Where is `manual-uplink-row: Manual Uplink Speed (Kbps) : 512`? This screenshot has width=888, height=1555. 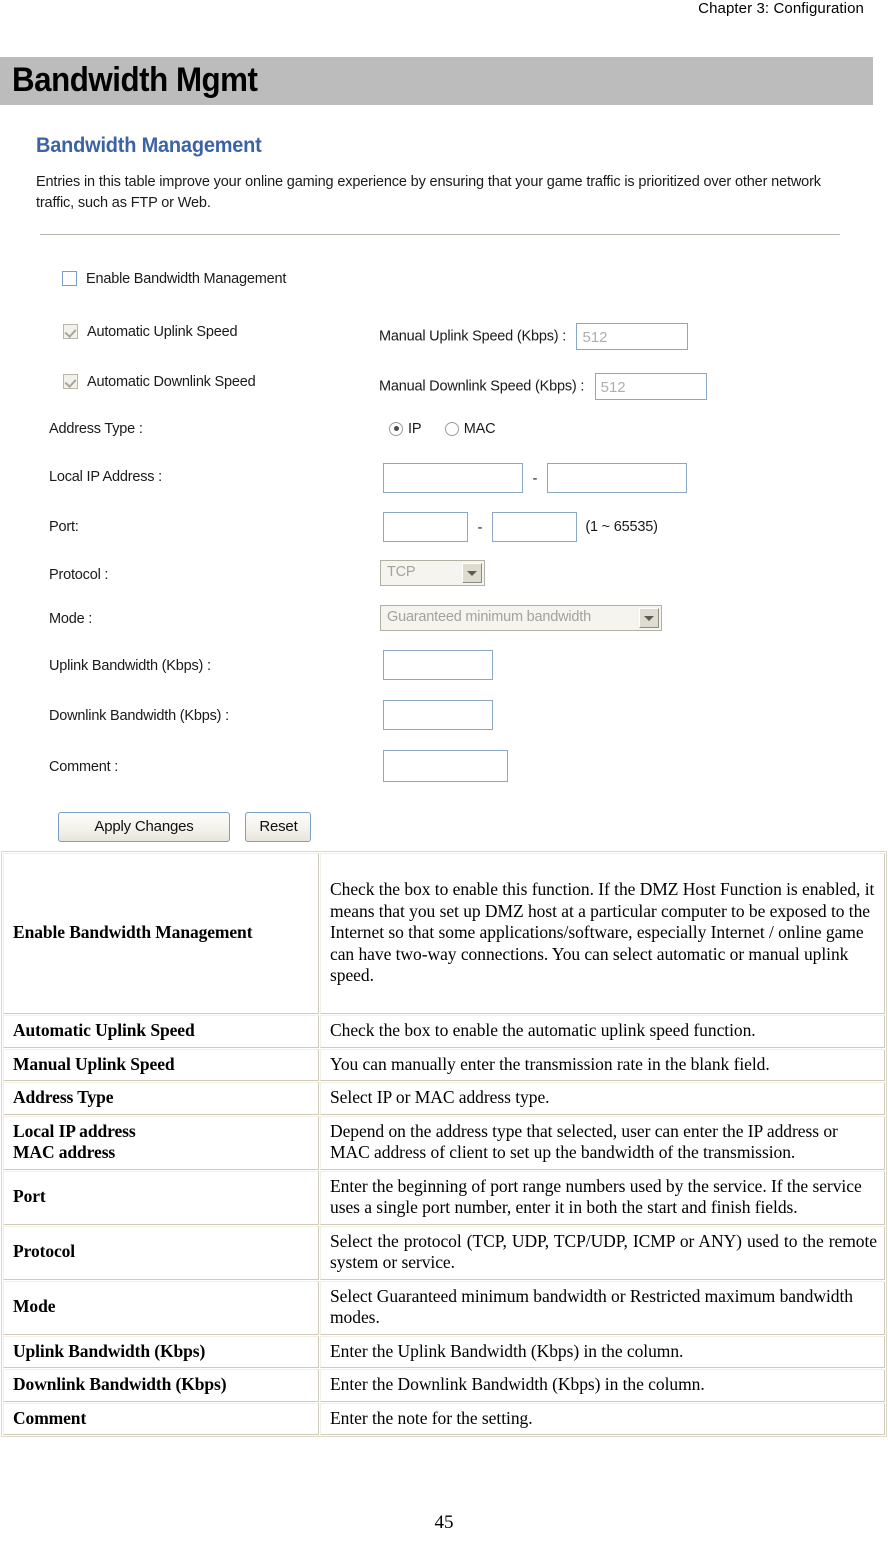
manual-uplink-row: Manual Uplink Speed (Kbps) : 512 is located at coordinates (534, 336).